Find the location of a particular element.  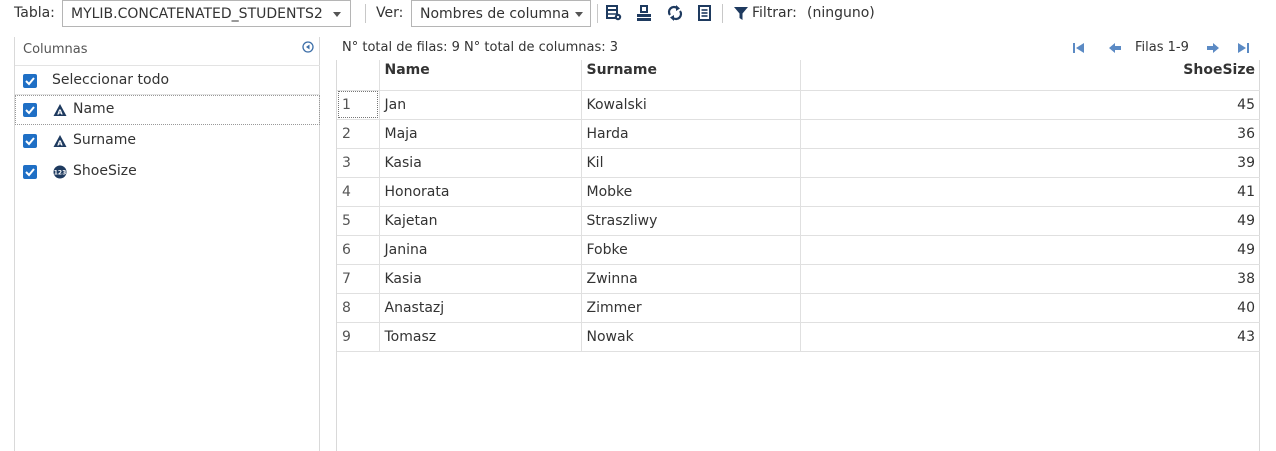

view-select-value: Nombres de columna is located at coordinates (495, 14).